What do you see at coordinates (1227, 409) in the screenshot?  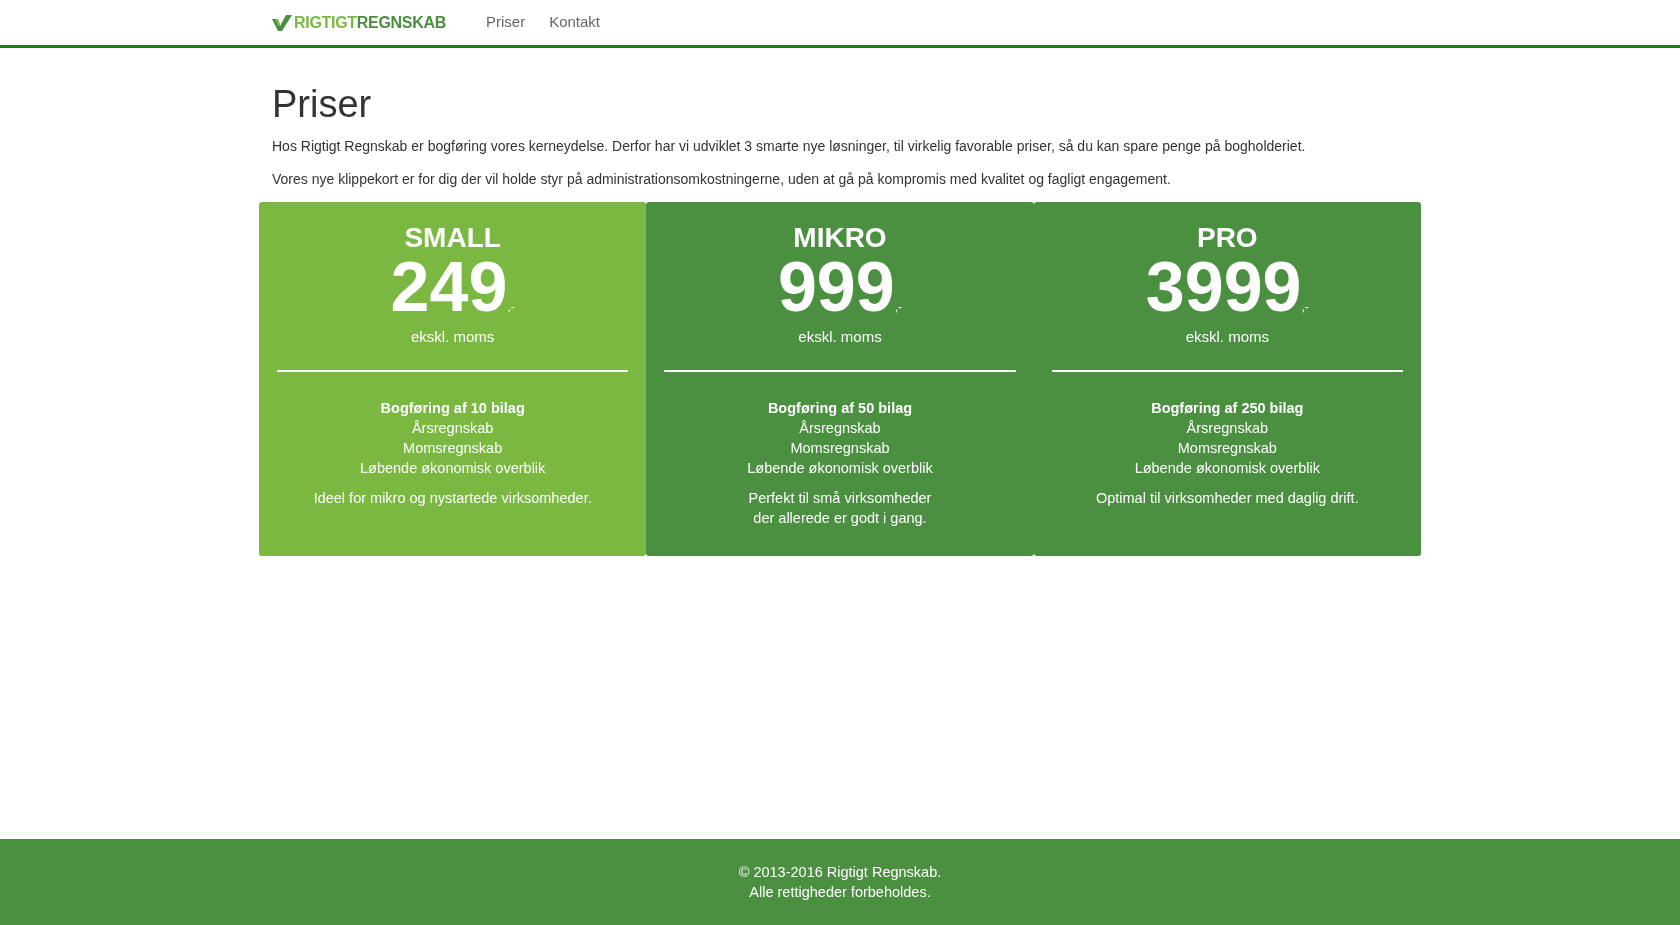 I see `feature-item: Bogføring af 250 bilag` at bounding box center [1227, 409].